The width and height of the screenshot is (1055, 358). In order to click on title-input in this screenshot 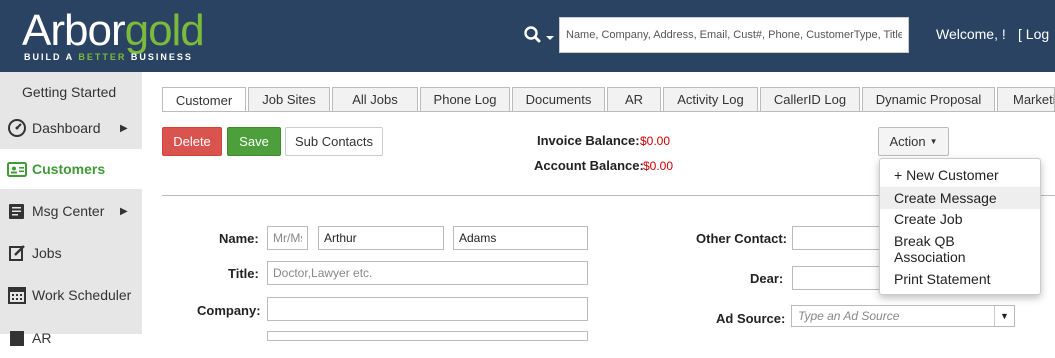, I will do `click(427, 273)`.